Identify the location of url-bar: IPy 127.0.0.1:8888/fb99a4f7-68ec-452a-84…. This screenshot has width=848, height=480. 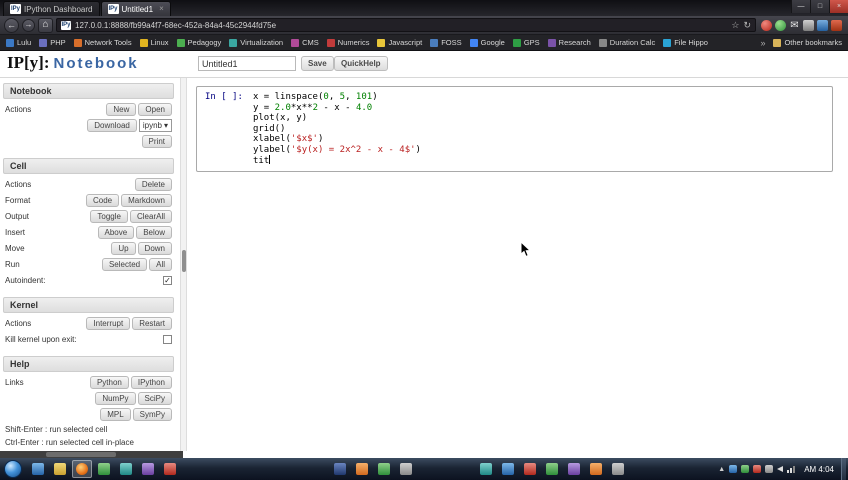
(406, 25).